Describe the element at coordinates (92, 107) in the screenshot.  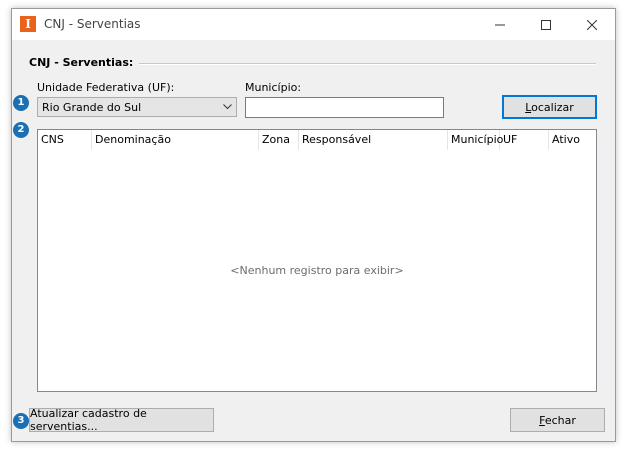
I see `uf-select-value: Rio Grande do Sul` at that location.